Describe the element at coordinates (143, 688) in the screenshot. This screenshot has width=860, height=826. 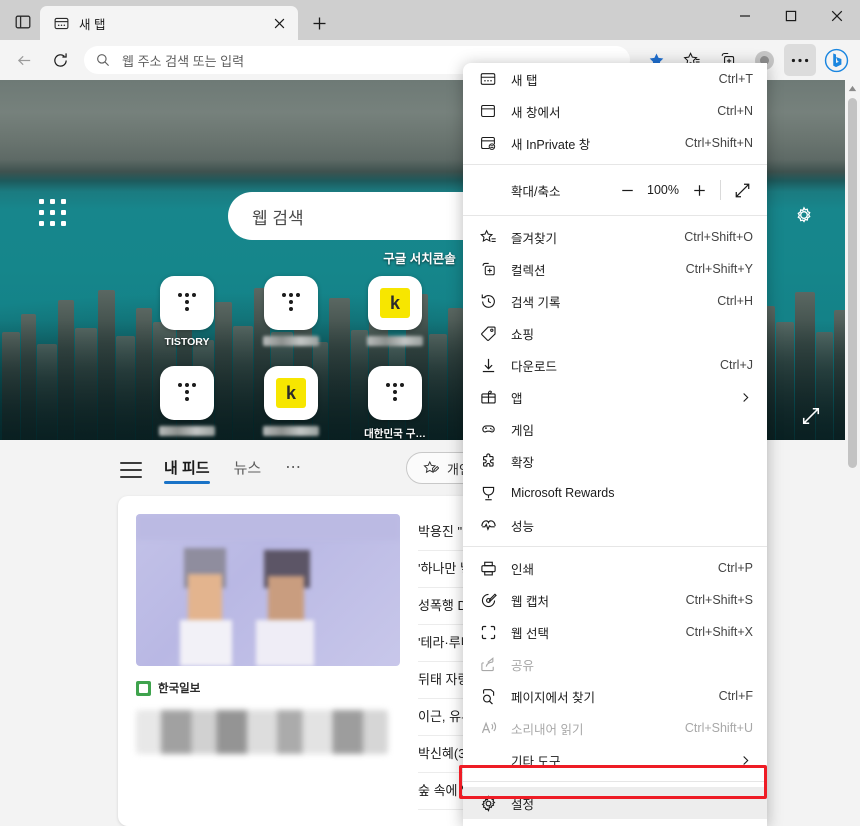
I see `hankookilbo-logo-icon` at that location.